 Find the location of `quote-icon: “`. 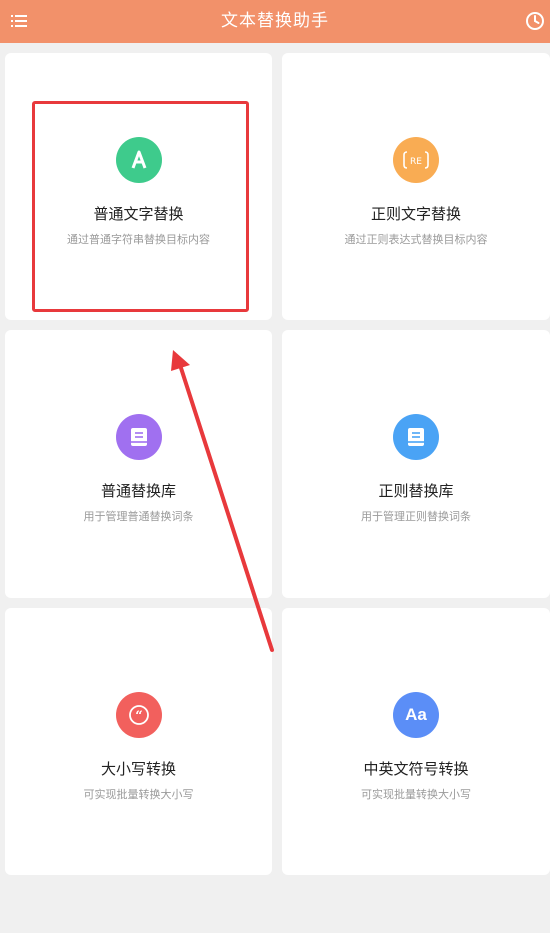

quote-icon: “ is located at coordinates (138, 715).